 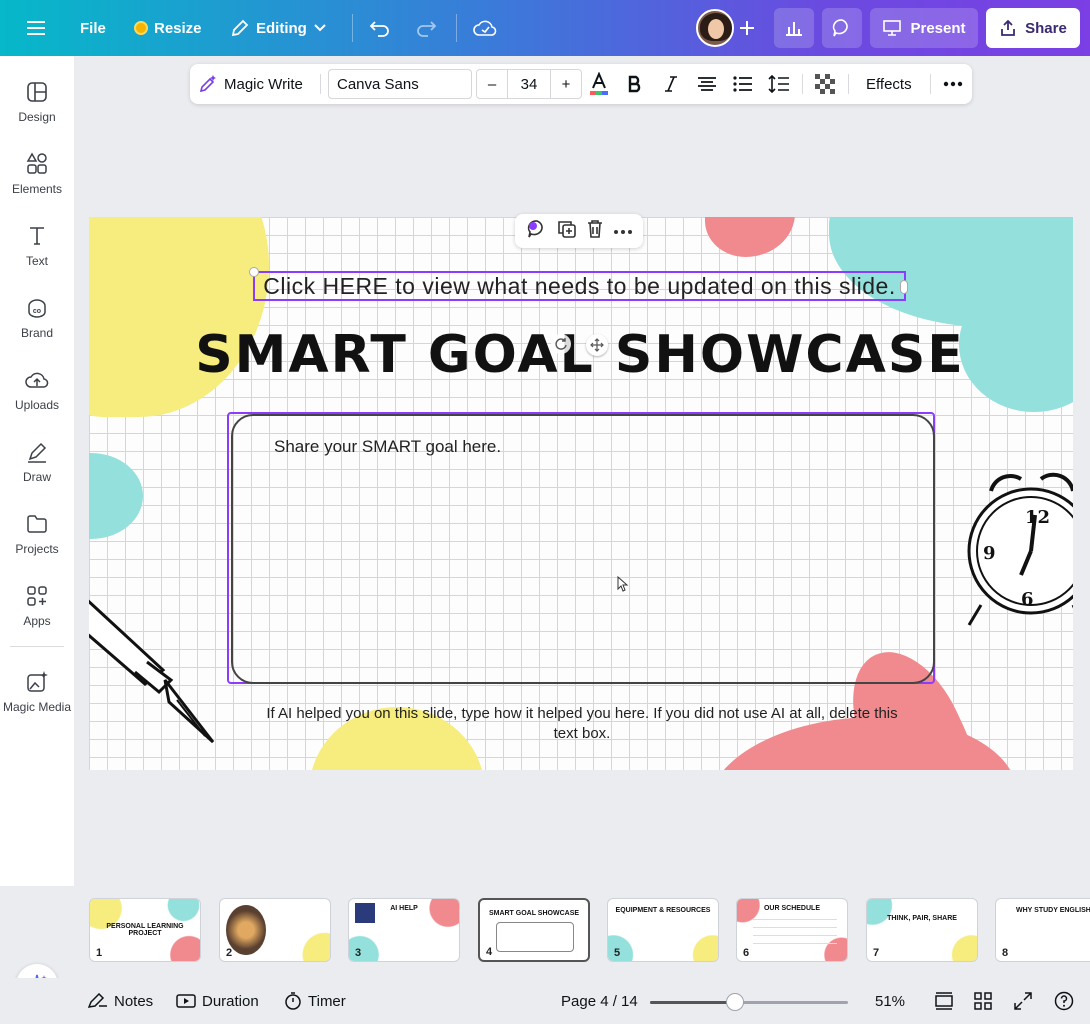 What do you see at coordinates (426, 28) in the screenshot?
I see `redo-icon` at bounding box center [426, 28].